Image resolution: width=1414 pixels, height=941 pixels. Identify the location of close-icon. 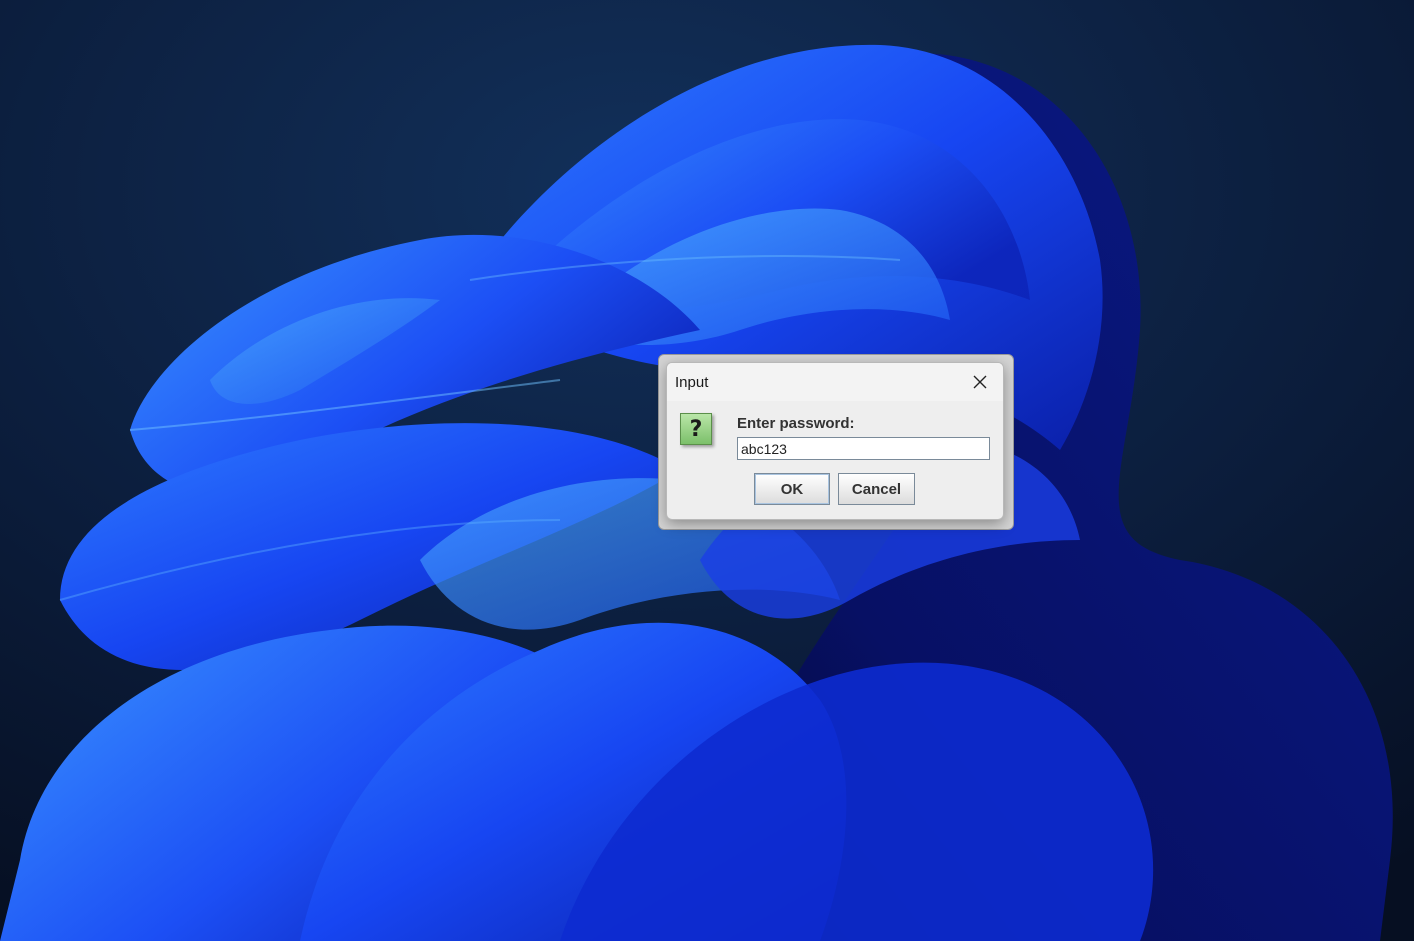
(980, 382).